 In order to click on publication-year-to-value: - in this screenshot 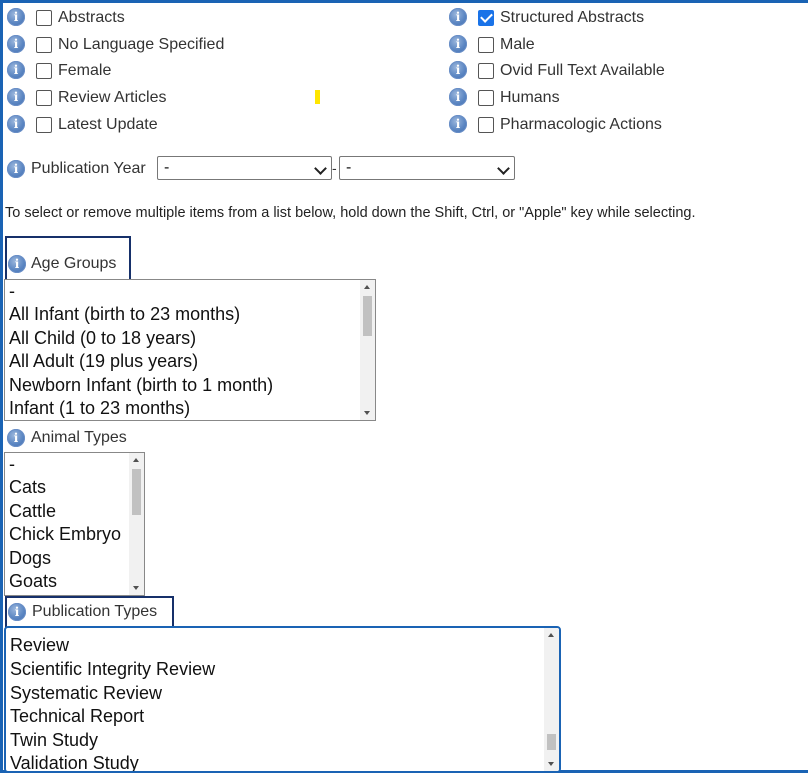, I will do `click(349, 167)`.